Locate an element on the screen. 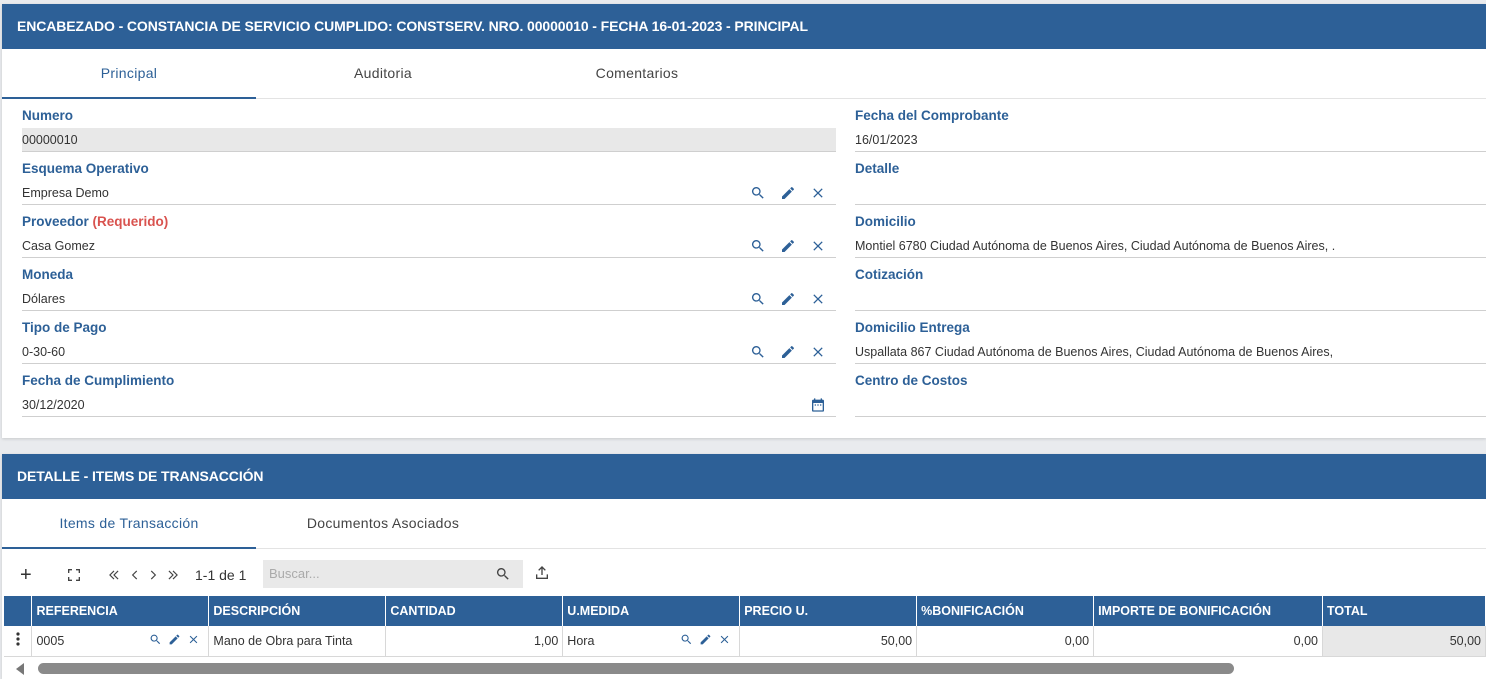 The image size is (1486, 679). fecha-comprobante-value: 16/01/2023 is located at coordinates (1170, 140).